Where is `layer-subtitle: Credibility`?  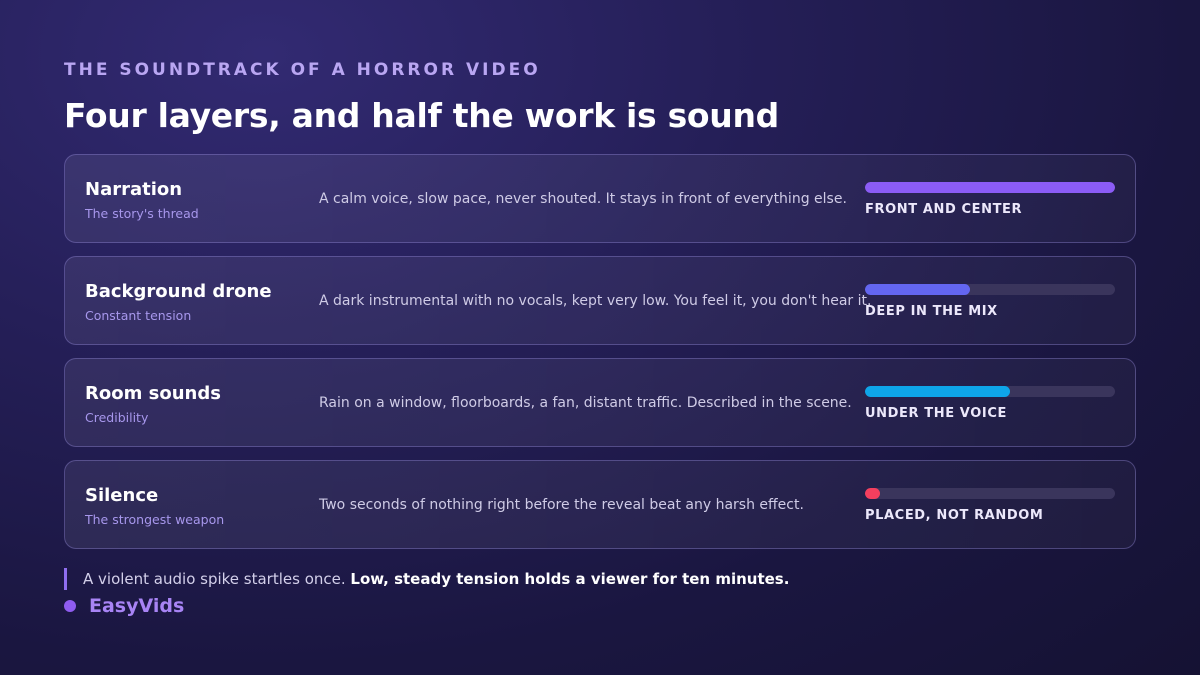 layer-subtitle: Credibility is located at coordinates (117, 417).